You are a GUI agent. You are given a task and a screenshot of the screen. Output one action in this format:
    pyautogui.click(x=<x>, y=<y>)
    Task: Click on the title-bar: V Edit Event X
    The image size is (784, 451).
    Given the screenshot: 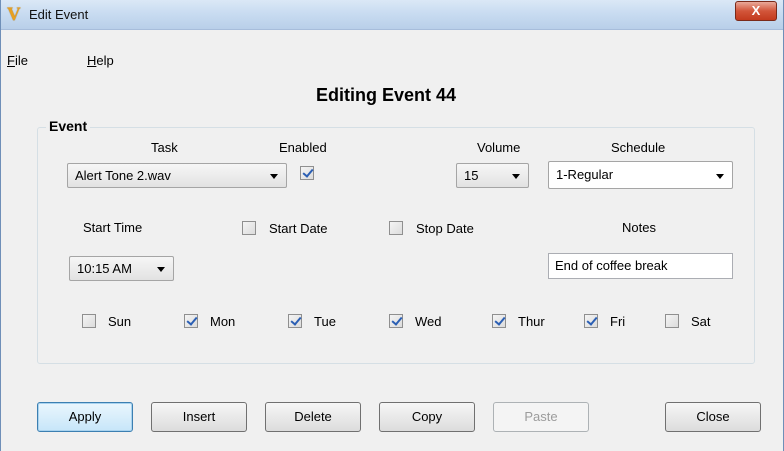 What is the action you would take?
    pyautogui.click(x=392, y=15)
    